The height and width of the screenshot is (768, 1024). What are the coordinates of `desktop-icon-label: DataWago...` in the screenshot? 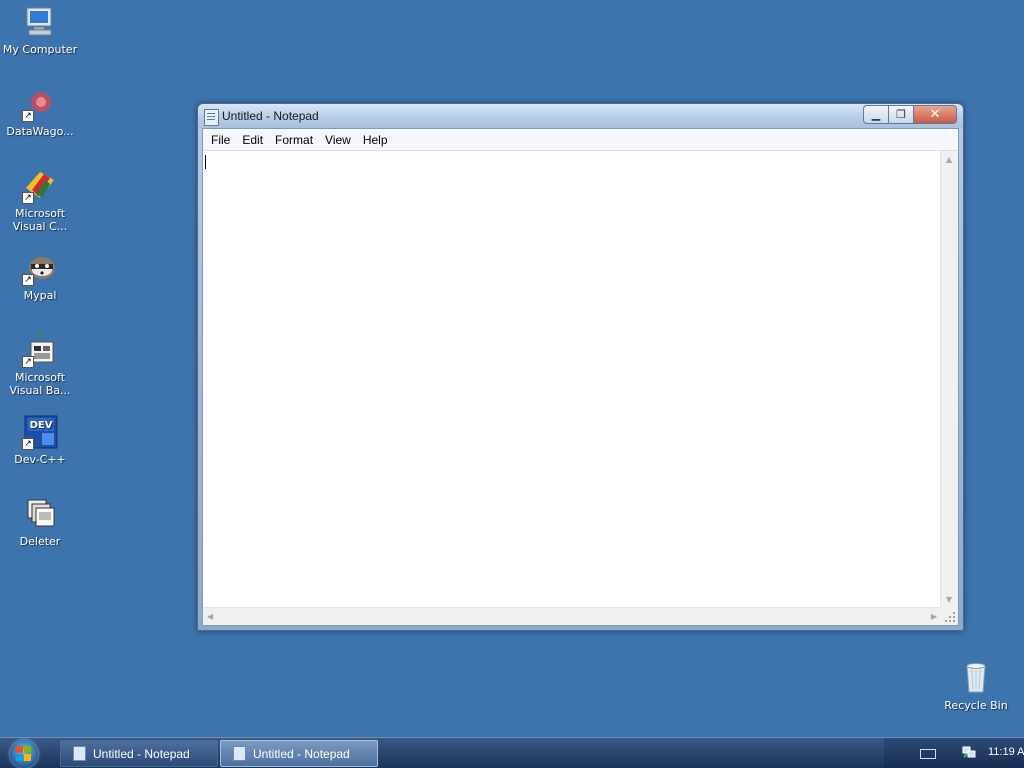 It's located at (40, 131).